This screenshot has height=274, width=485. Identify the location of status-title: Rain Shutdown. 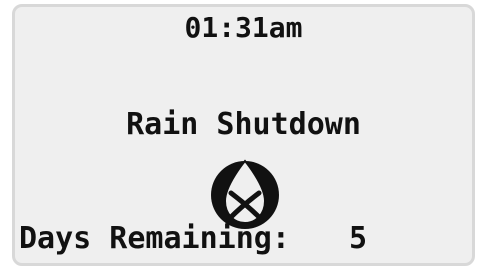
(243, 124).